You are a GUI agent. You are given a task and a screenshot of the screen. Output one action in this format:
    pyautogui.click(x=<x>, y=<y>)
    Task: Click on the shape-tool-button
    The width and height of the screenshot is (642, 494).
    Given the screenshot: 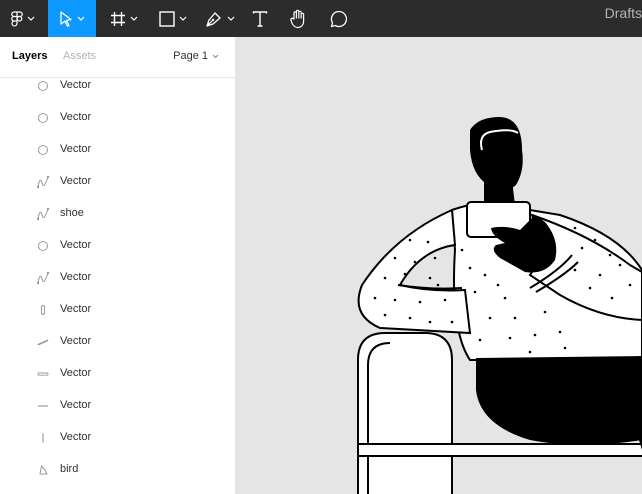 What is the action you would take?
    pyautogui.click(x=173, y=18)
    